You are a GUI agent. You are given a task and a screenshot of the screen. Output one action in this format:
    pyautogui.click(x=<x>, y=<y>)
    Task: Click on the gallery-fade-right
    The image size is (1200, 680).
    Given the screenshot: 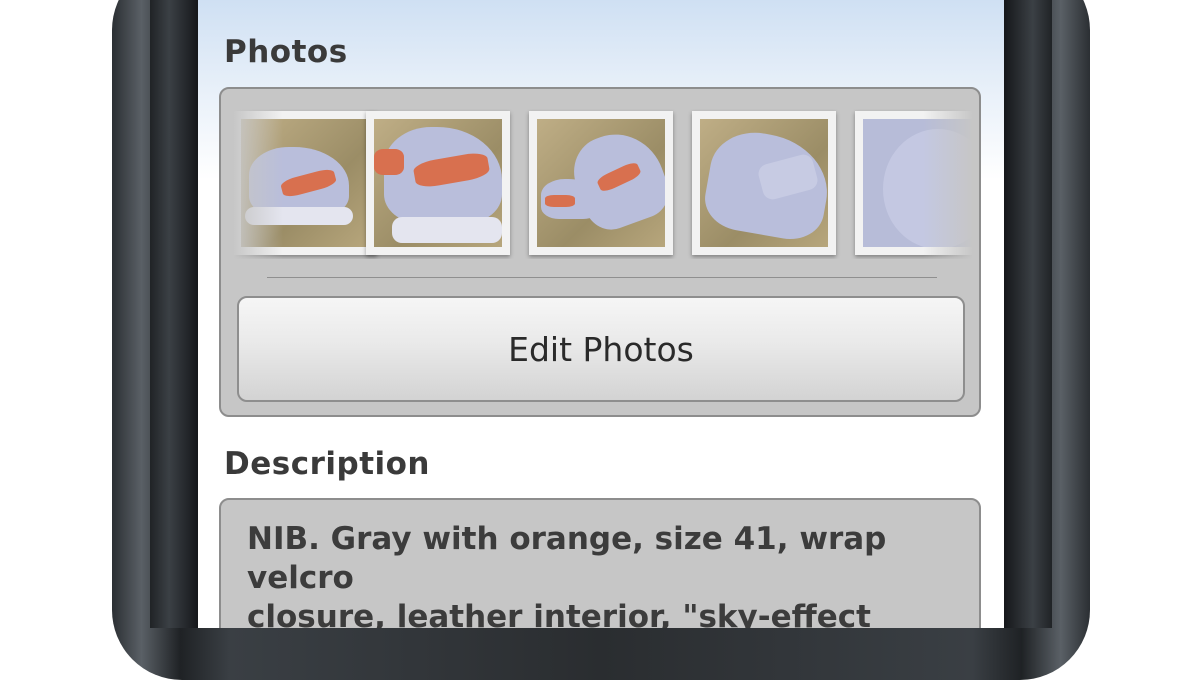 What is the action you would take?
    pyautogui.click(x=948, y=184)
    